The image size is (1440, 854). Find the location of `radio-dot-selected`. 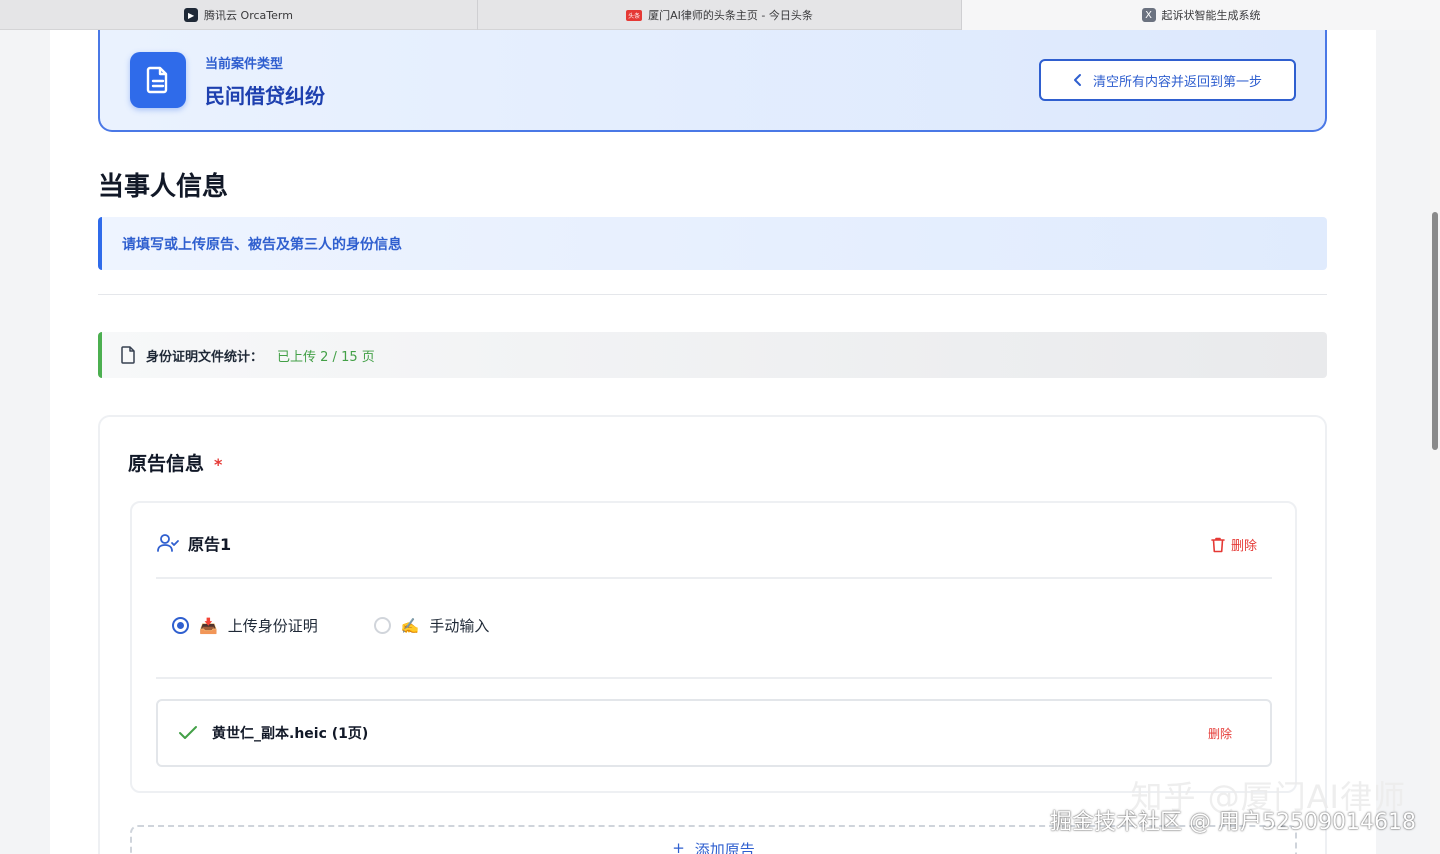

radio-dot-selected is located at coordinates (180, 625).